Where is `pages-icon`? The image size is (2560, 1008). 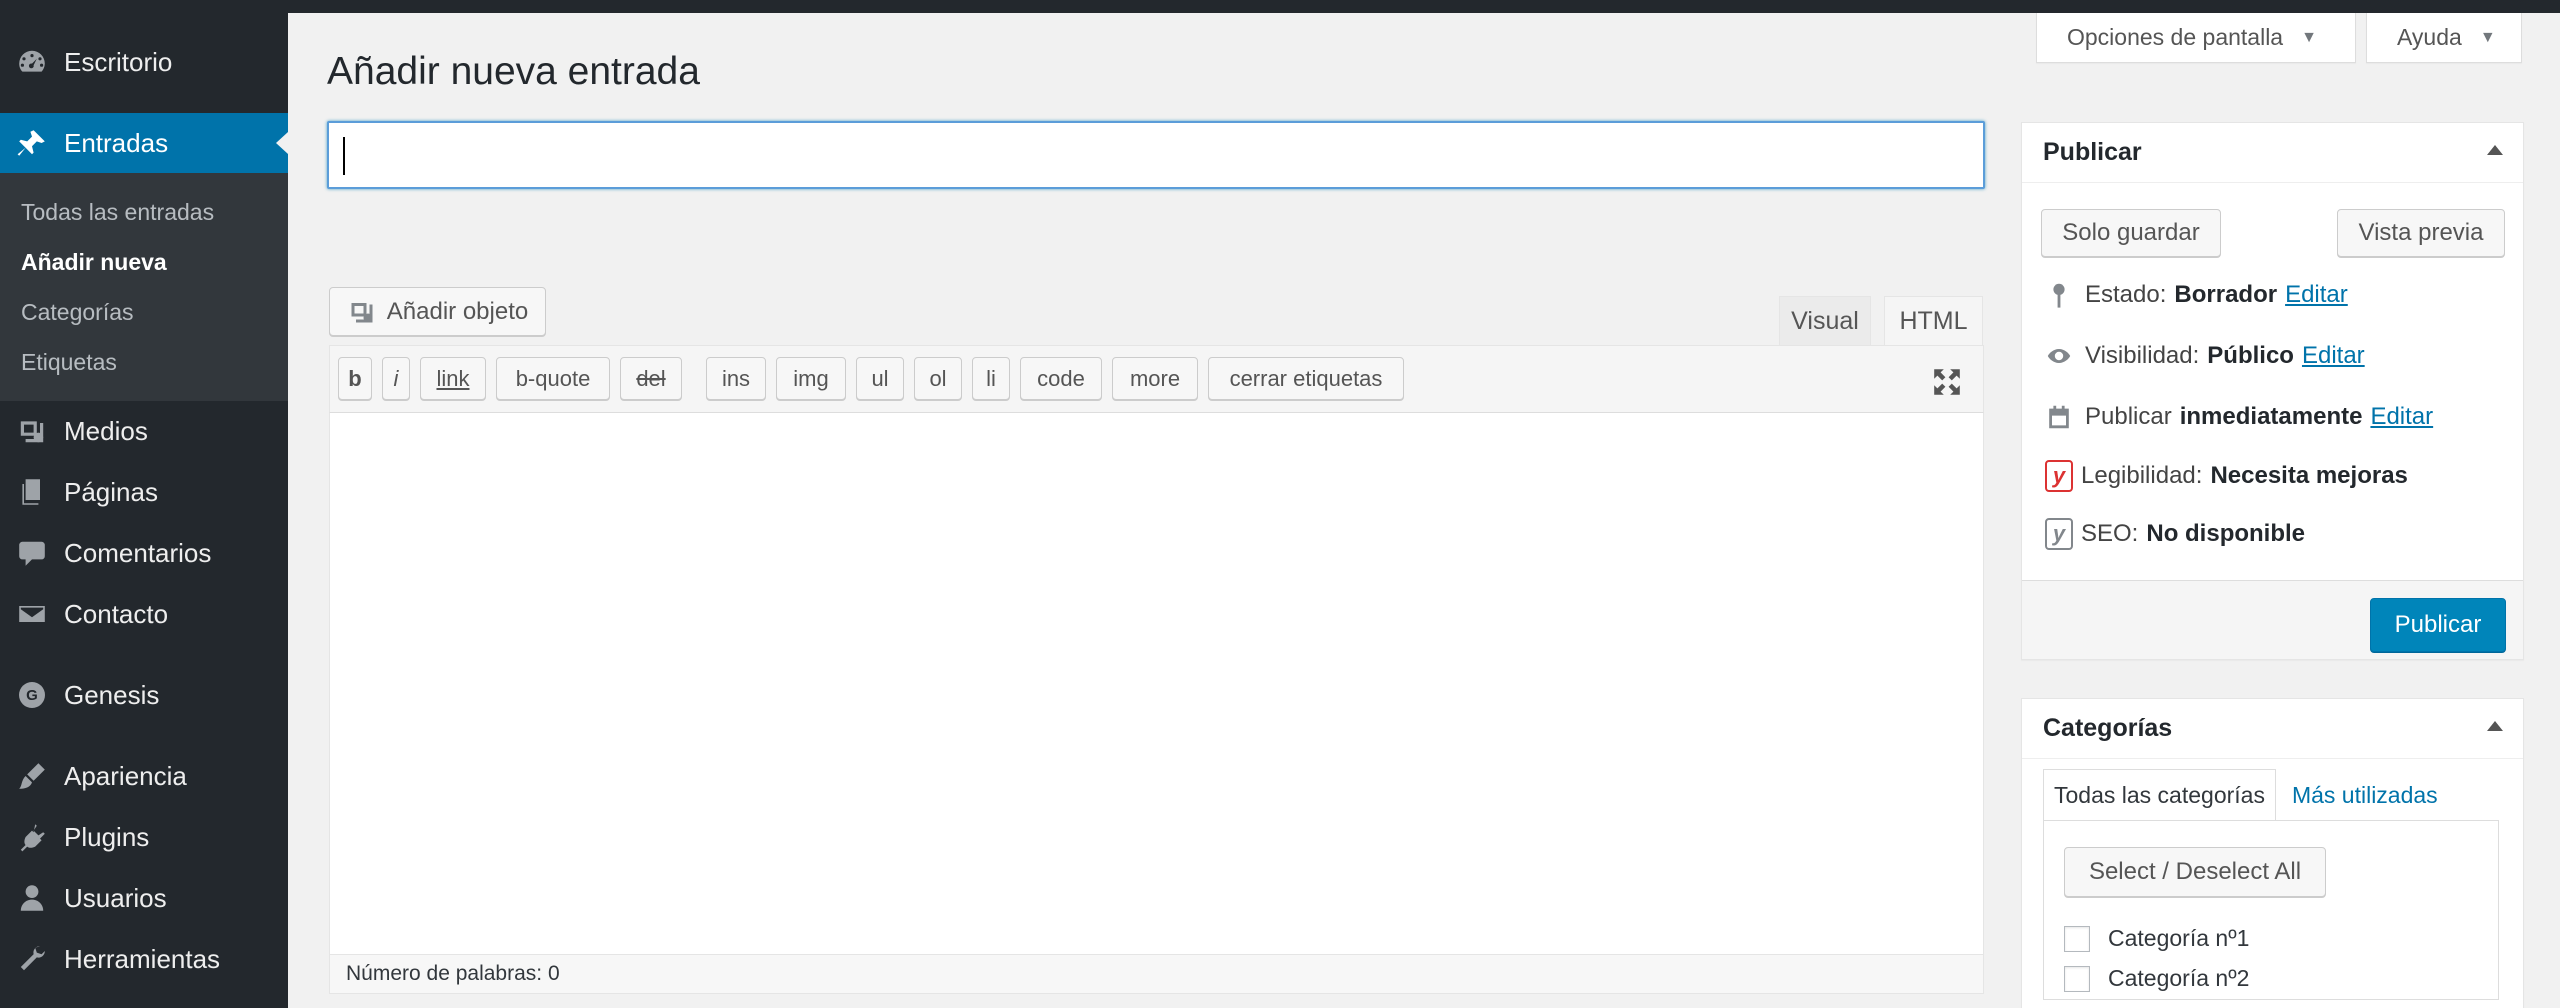 pages-icon is located at coordinates (32, 492).